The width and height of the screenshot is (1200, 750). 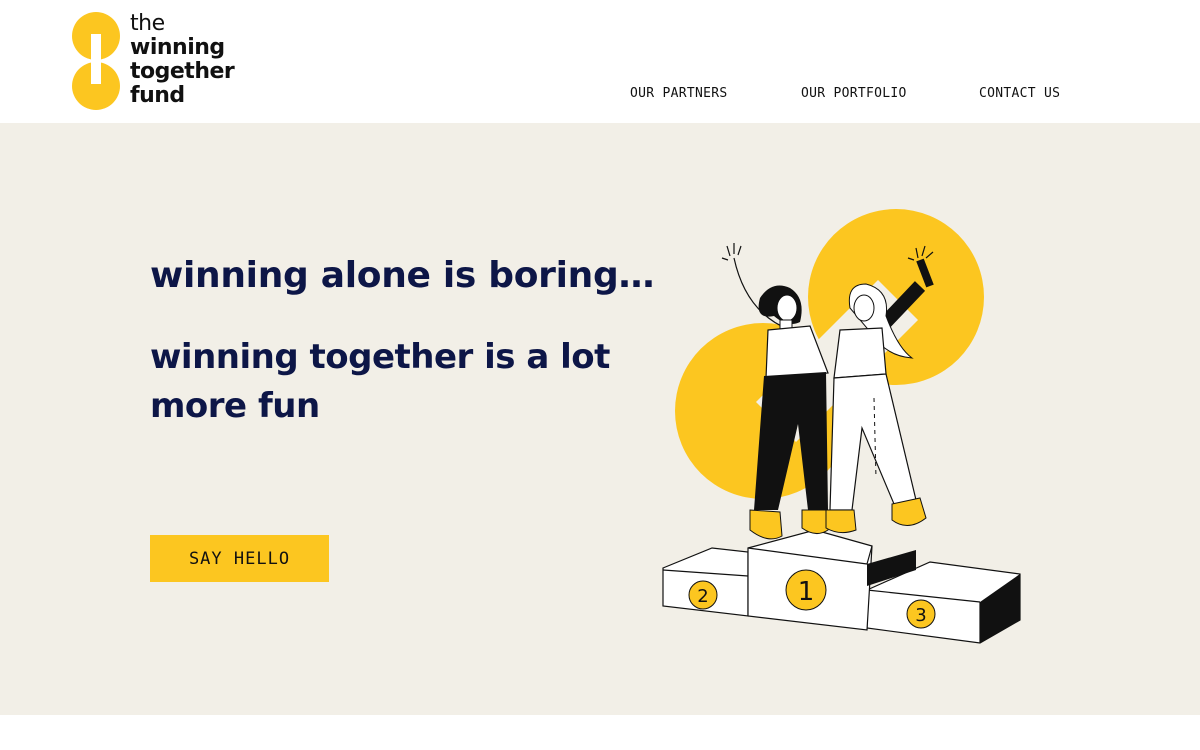 What do you see at coordinates (854, 93) in the screenshot?
I see `nav-our-portfolio: OUR PORTFOLIO` at bounding box center [854, 93].